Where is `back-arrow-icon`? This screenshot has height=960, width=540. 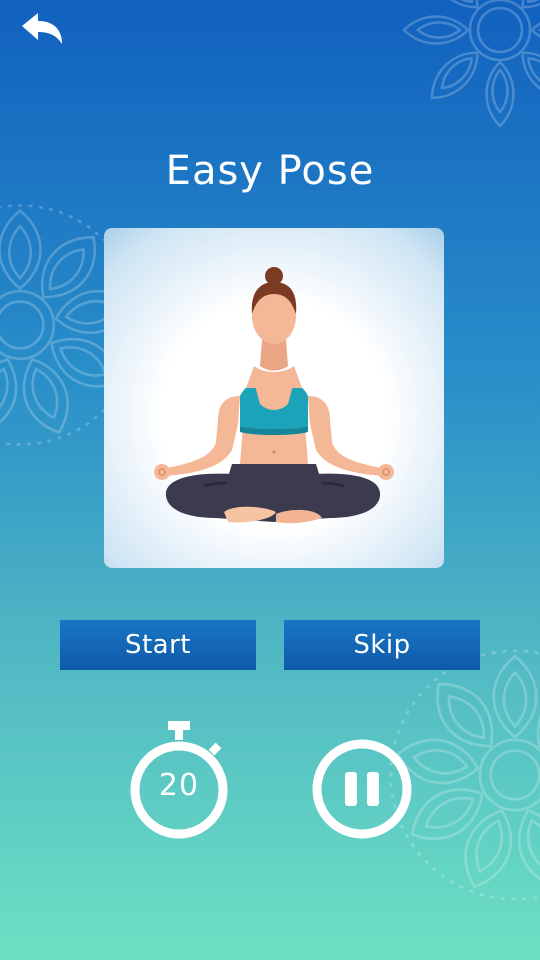 back-arrow-icon is located at coordinates (42, 28).